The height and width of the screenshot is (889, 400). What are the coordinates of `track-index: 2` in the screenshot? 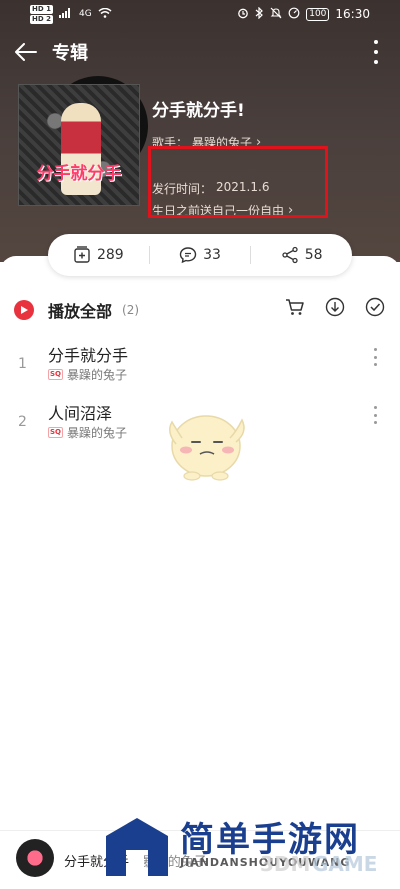 It's located at (22, 422).